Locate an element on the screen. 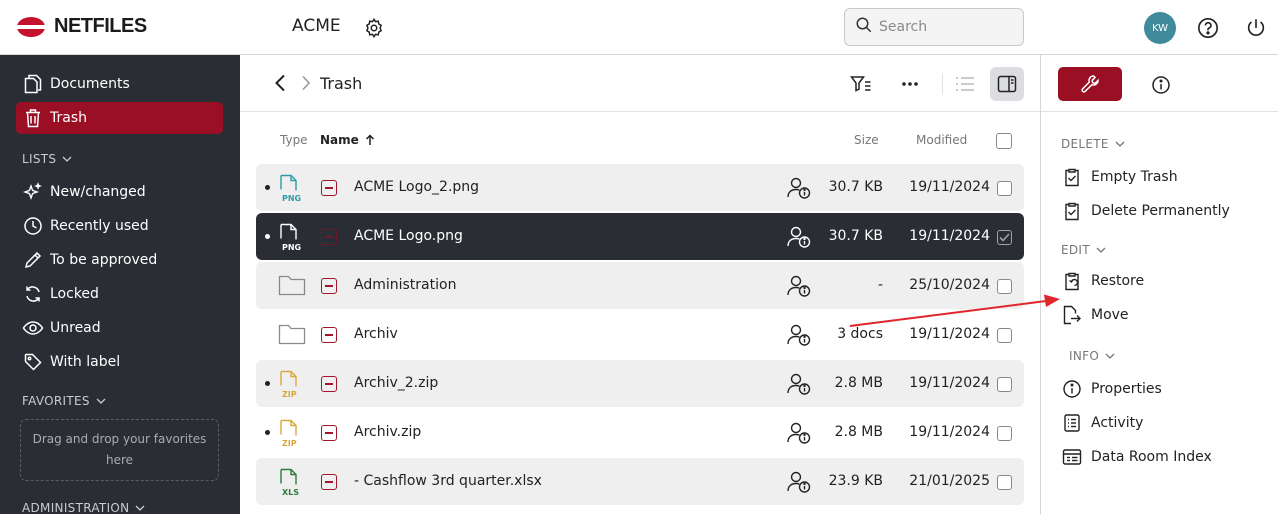 This screenshot has height=514, width=1278. favorites-section-toggle: FAVORITES is located at coordinates (64, 401).